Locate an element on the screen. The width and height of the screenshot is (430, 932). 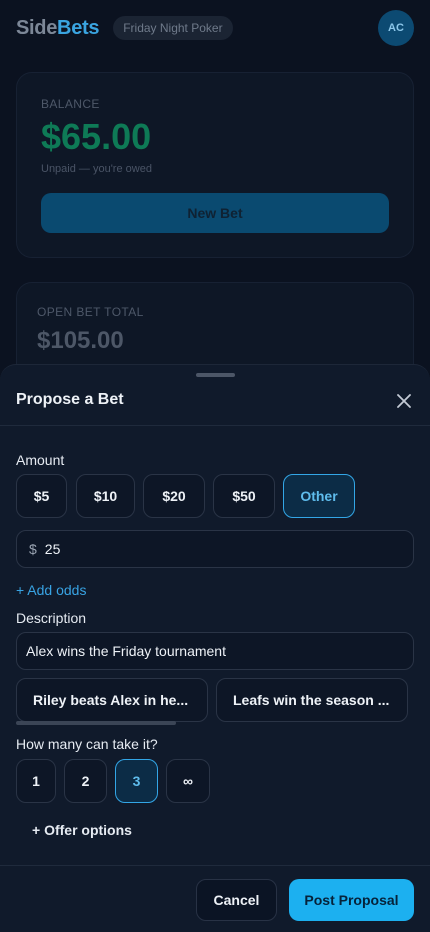
takers-chip-1: 1 is located at coordinates (36, 781).